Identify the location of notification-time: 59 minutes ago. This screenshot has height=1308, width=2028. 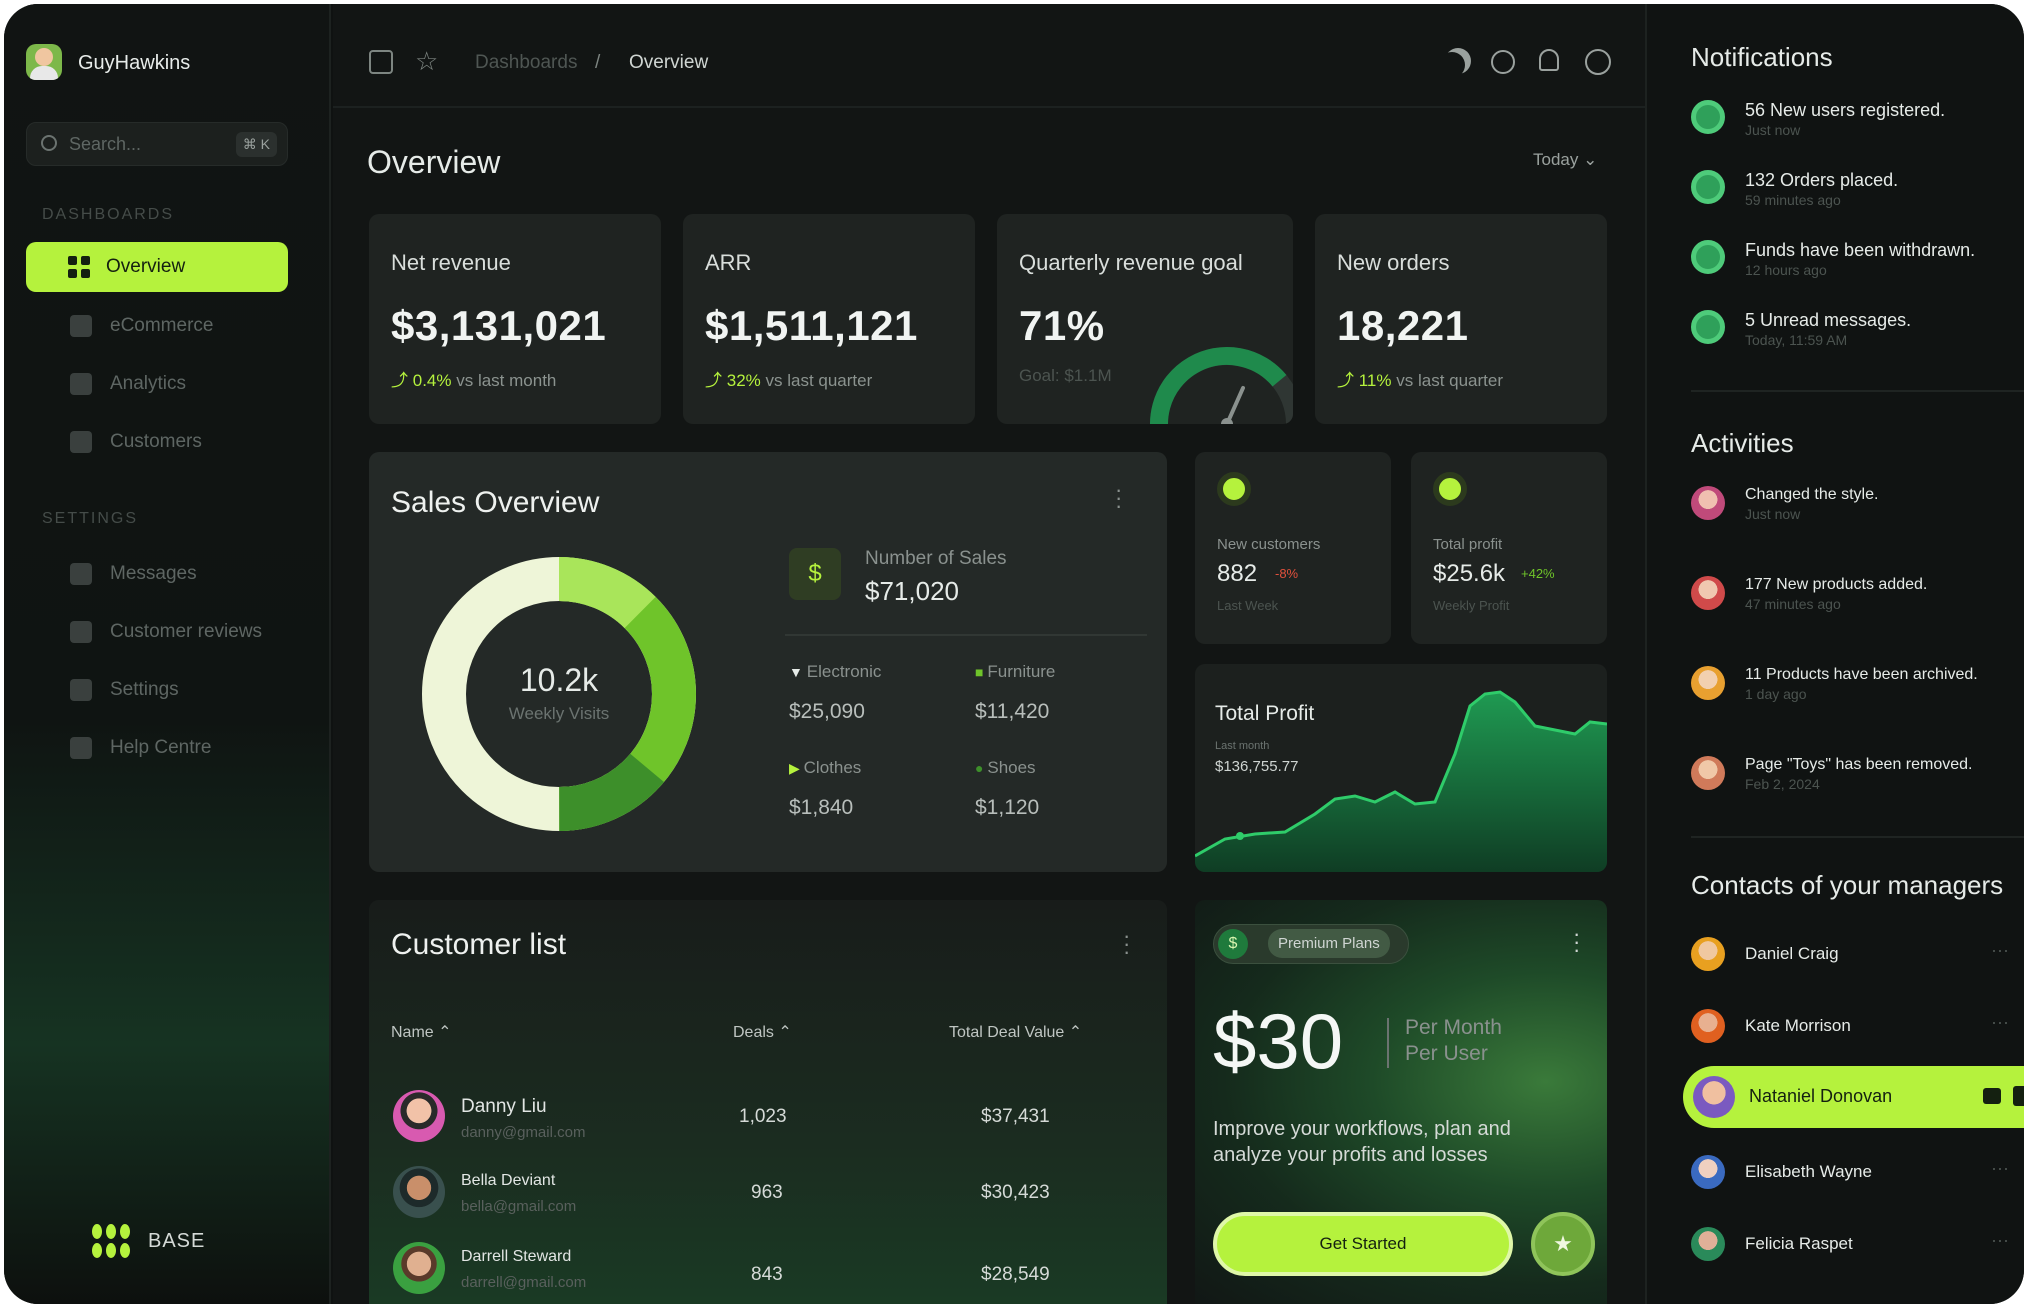
(1793, 200).